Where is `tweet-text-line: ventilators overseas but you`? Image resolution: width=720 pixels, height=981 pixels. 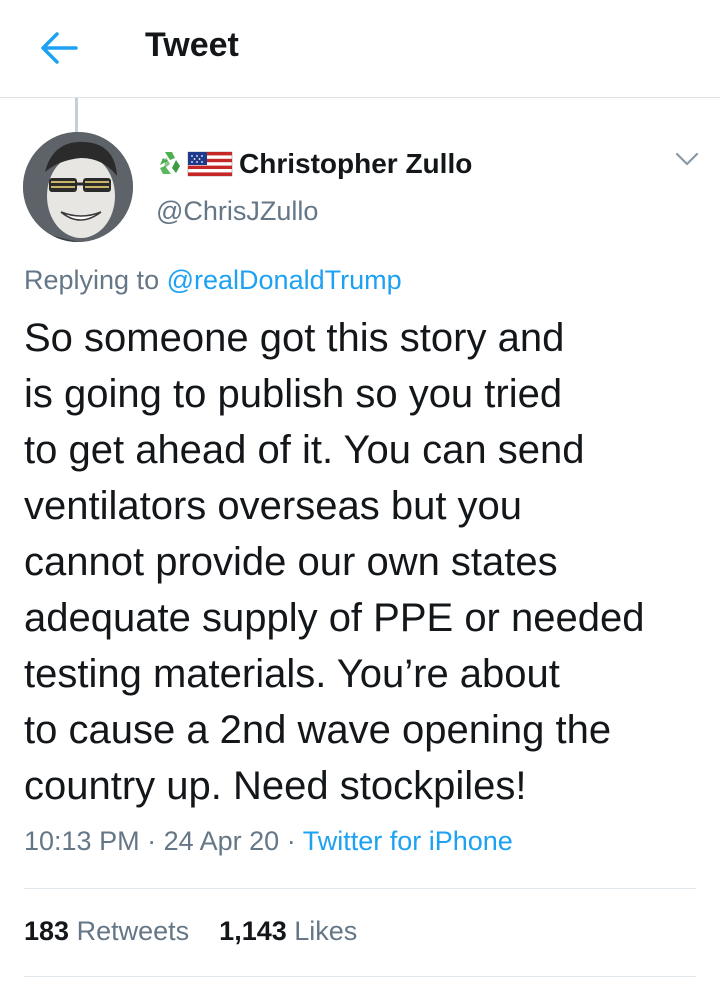 tweet-text-line: ventilators overseas but you is located at coordinates (273, 506).